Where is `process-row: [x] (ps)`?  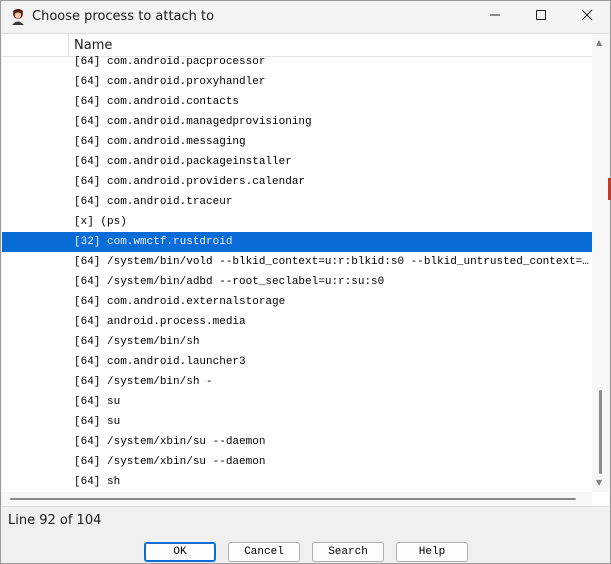
process-row: [x] (ps) is located at coordinates (297, 222).